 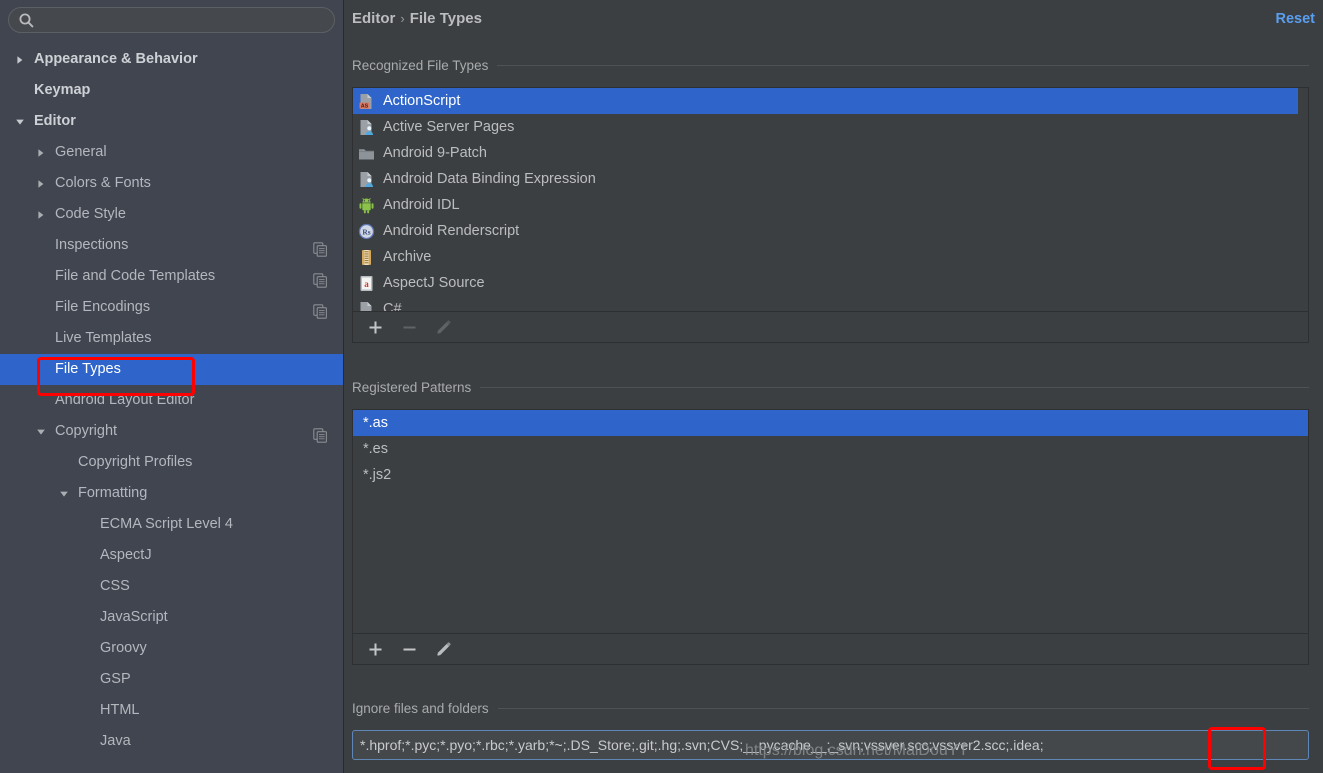 I want to click on aspectj-file-icon: a, so click(x=366, y=283).